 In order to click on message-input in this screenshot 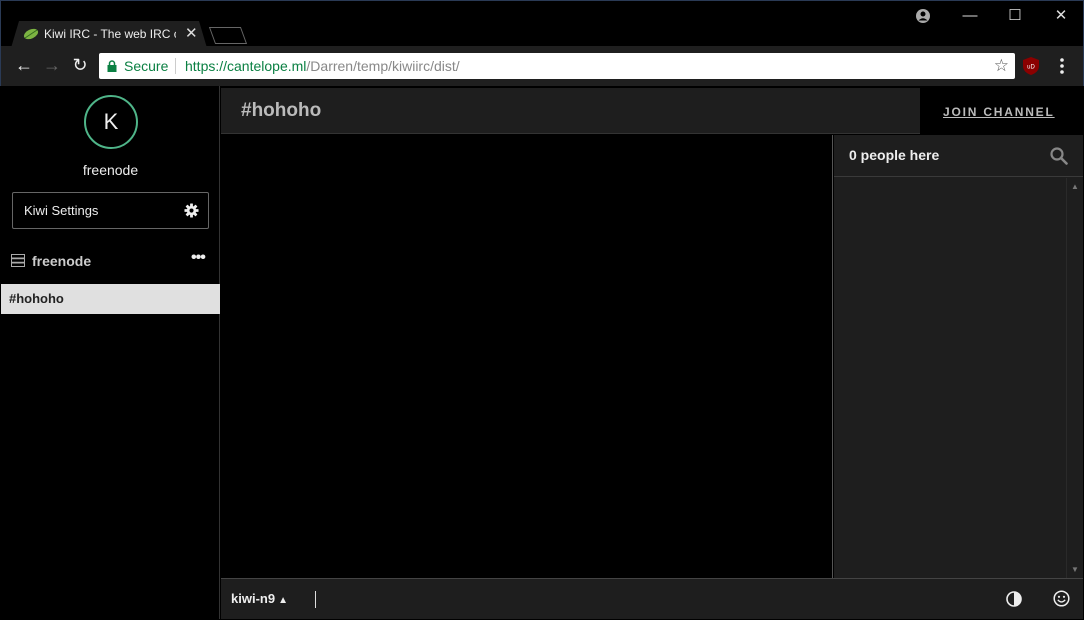, I will do `click(656, 599)`.